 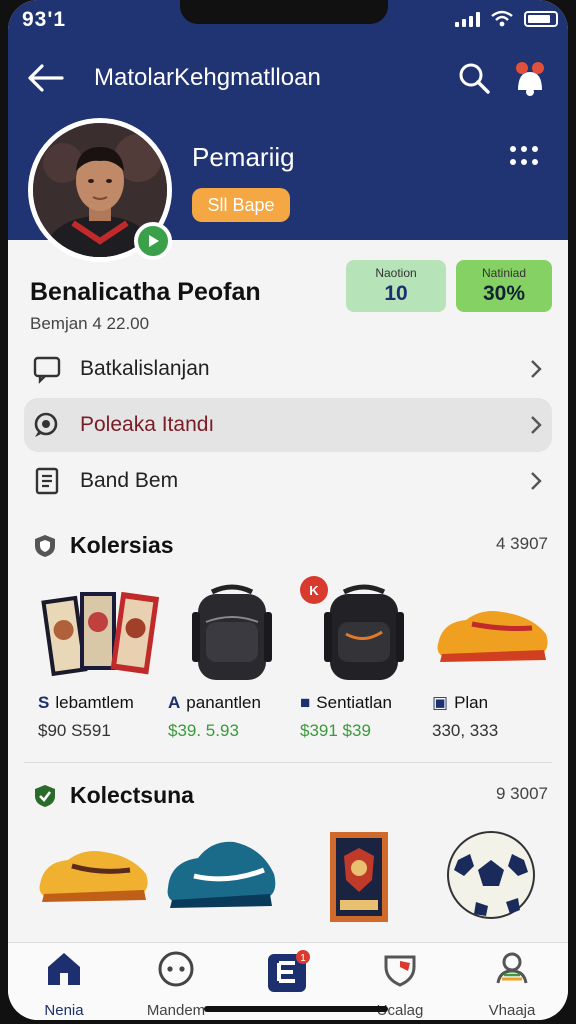 I want to click on more-options-icon, so click(x=524, y=156).